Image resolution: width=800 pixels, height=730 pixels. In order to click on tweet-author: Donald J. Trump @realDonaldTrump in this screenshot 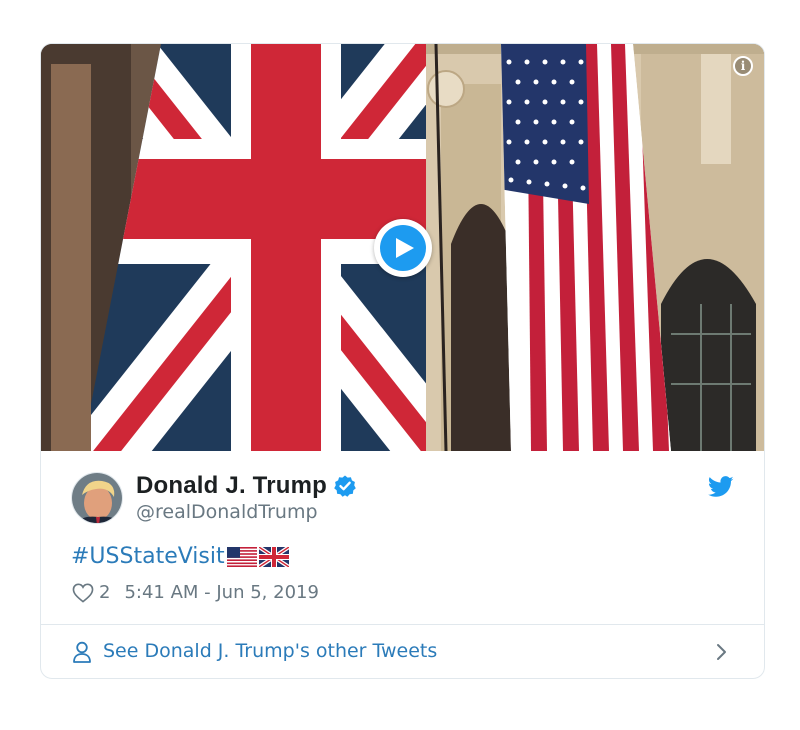, I will do `click(401, 499)`.